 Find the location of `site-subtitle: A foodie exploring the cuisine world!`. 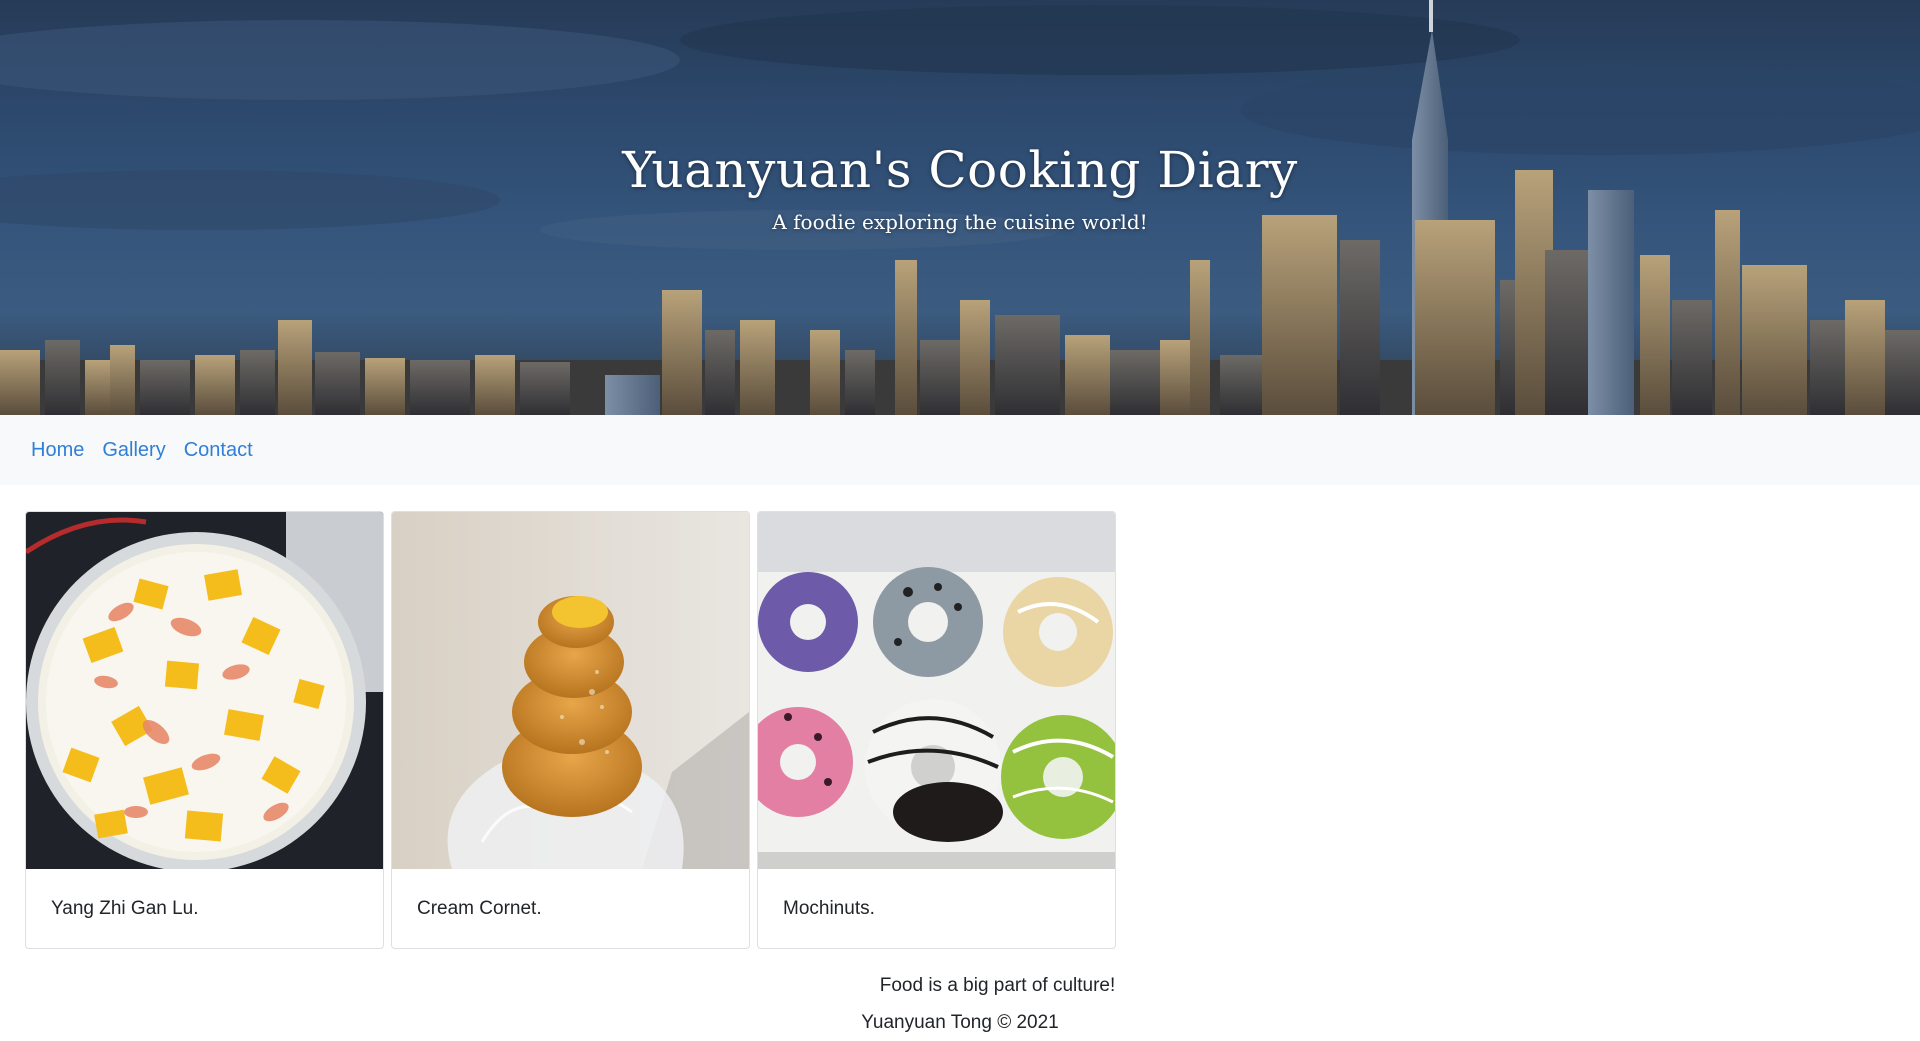

site-subtitle: A foodie exploring the cuisine world! is located at coordinates (960, 222).